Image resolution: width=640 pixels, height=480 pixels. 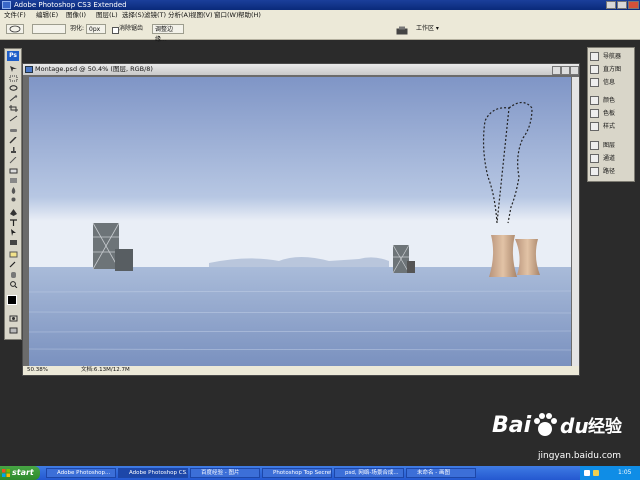 I want to click on antialias-checkbox, so click(x=115, y=30).